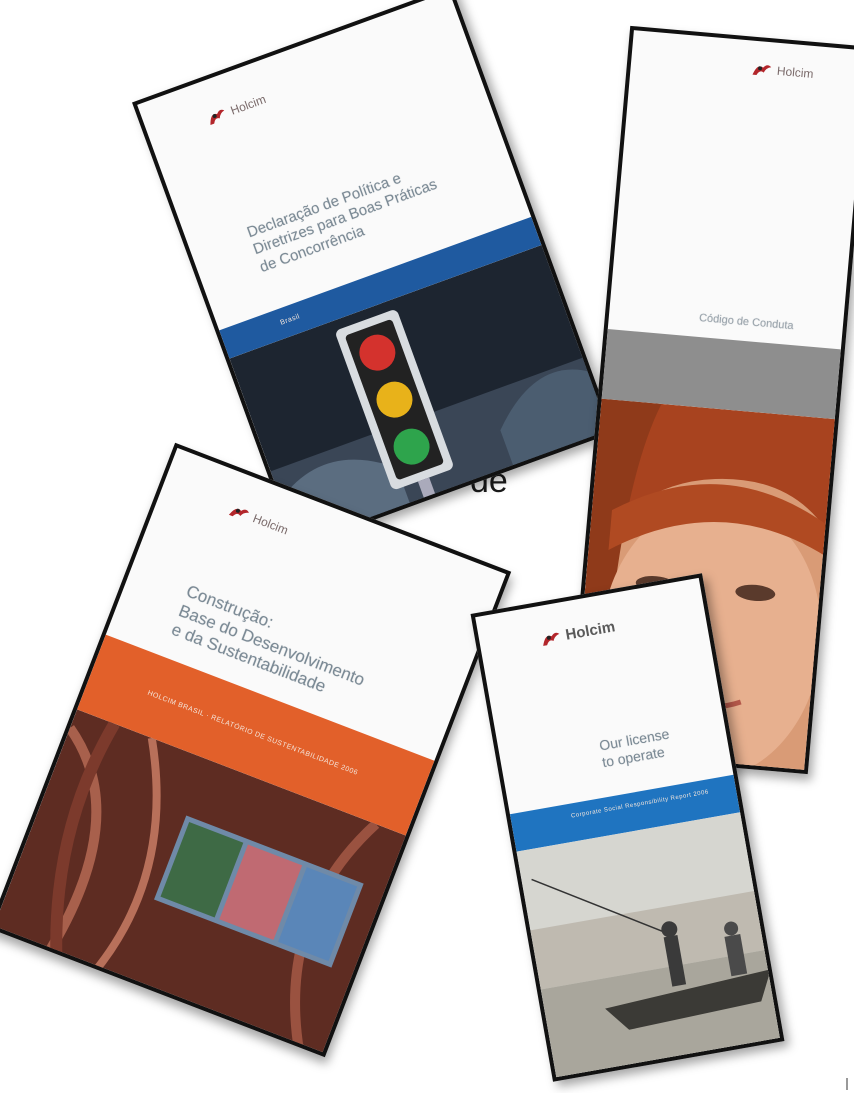  Describe the element at coordinates (847, 1084) in the screenshot. I see `slide-corner-mark` at that location.